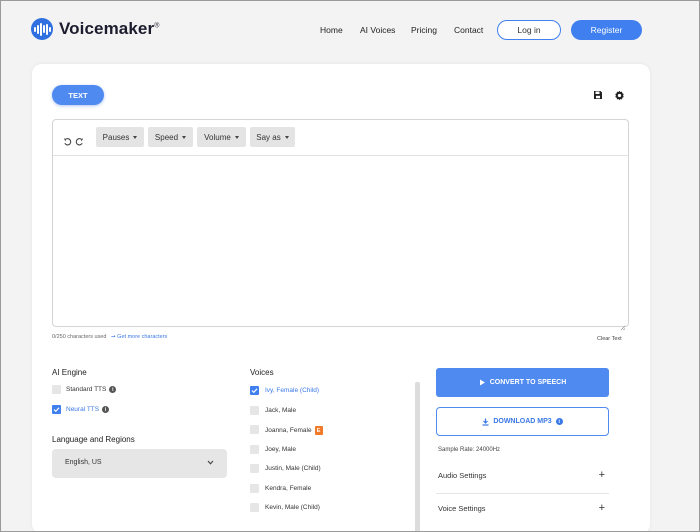 The width and height of the screenshot is (700, 532). Describe the element at coordinates (522, 382) in the screenshot. I see `convert-to-speech-button: CONVERT TO SPEECH` at that location.